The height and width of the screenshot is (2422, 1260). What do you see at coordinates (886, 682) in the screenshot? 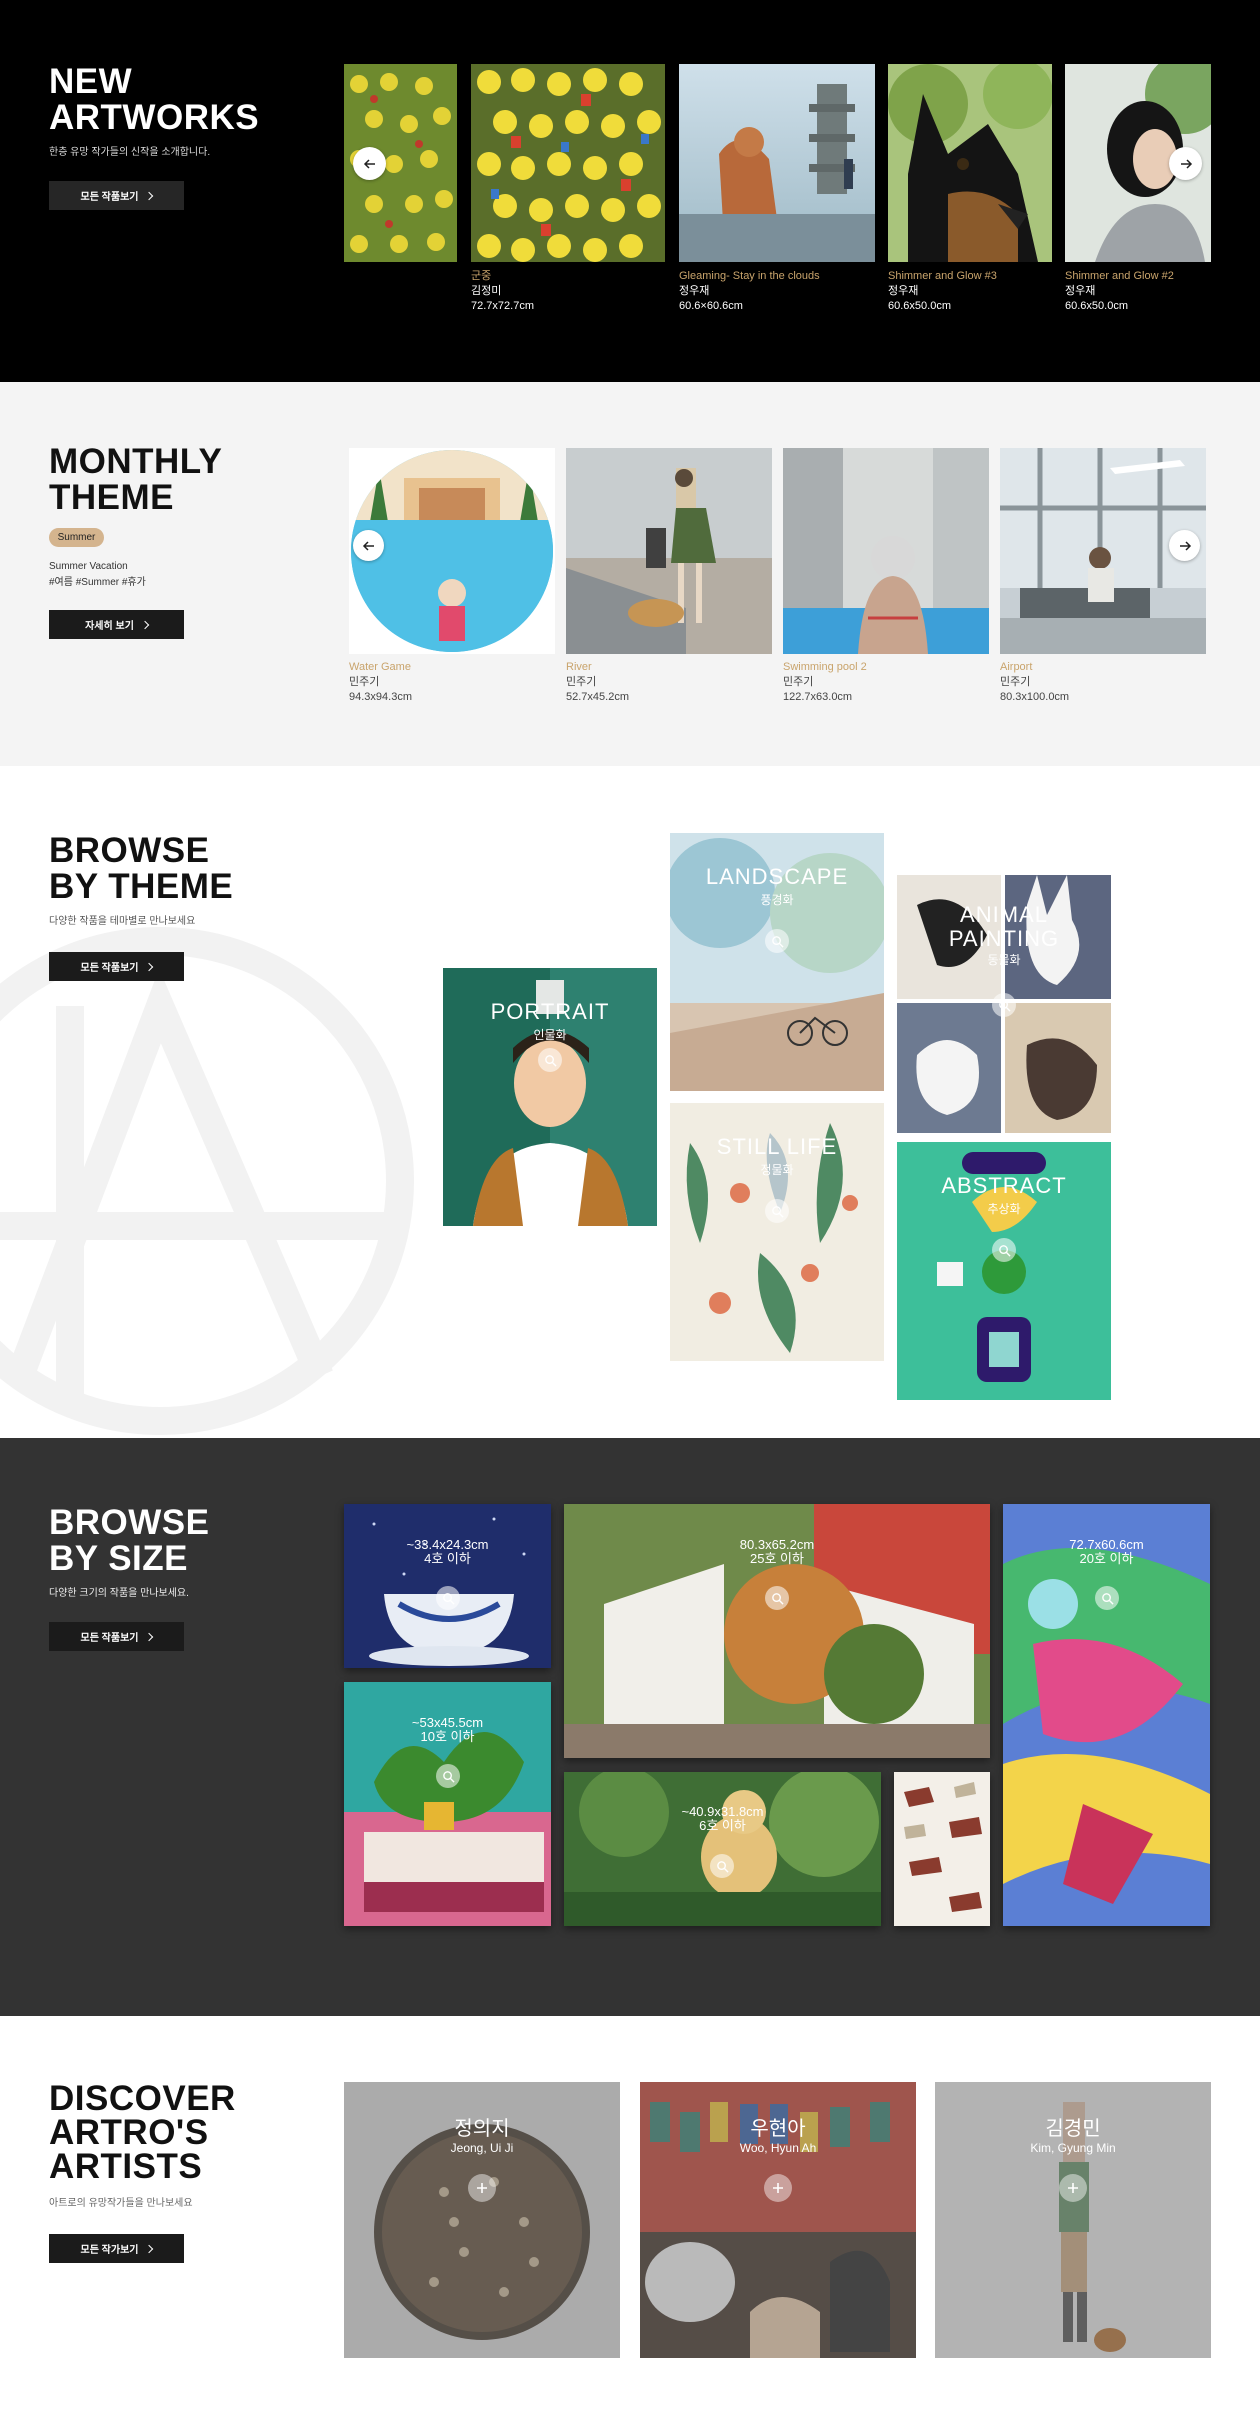
I see `artwork-meta: Swimming pool 2 민주기 122.7x63.0cm` at bounding box center [886, 682].